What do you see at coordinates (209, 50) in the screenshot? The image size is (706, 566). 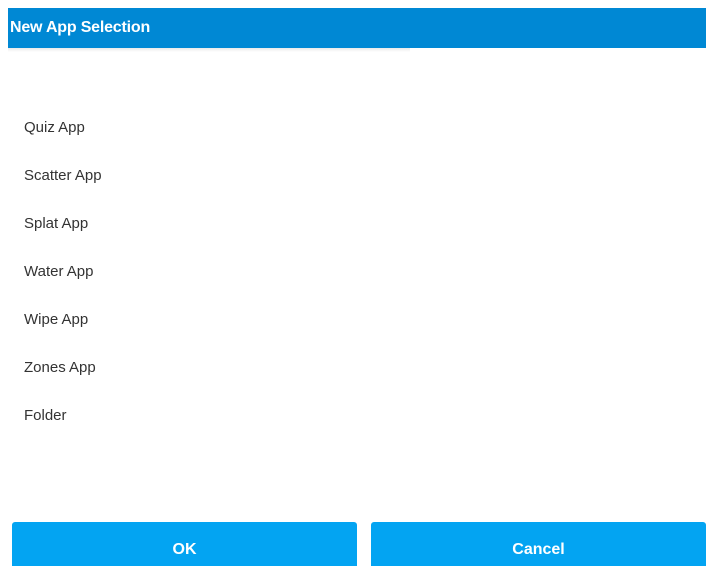 I see `title-divider` at bounding box center [209, 50].